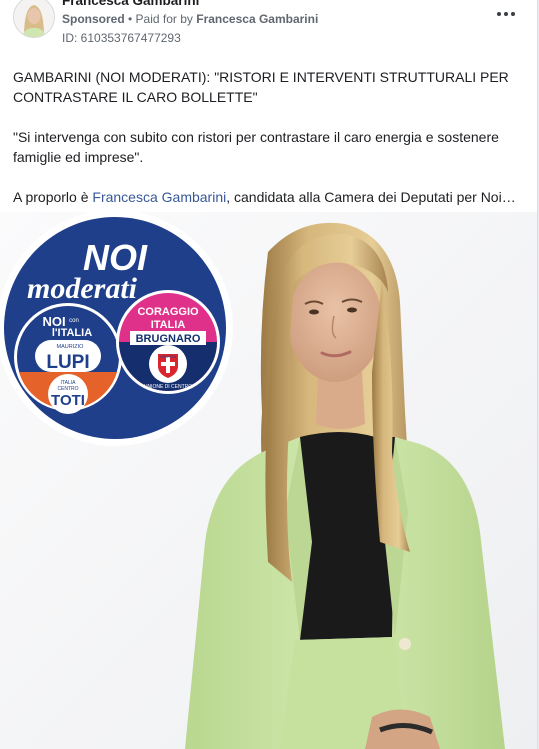 The image size is (539, 749). I want to click on left-sublogo-con: con, so click(74, 321).